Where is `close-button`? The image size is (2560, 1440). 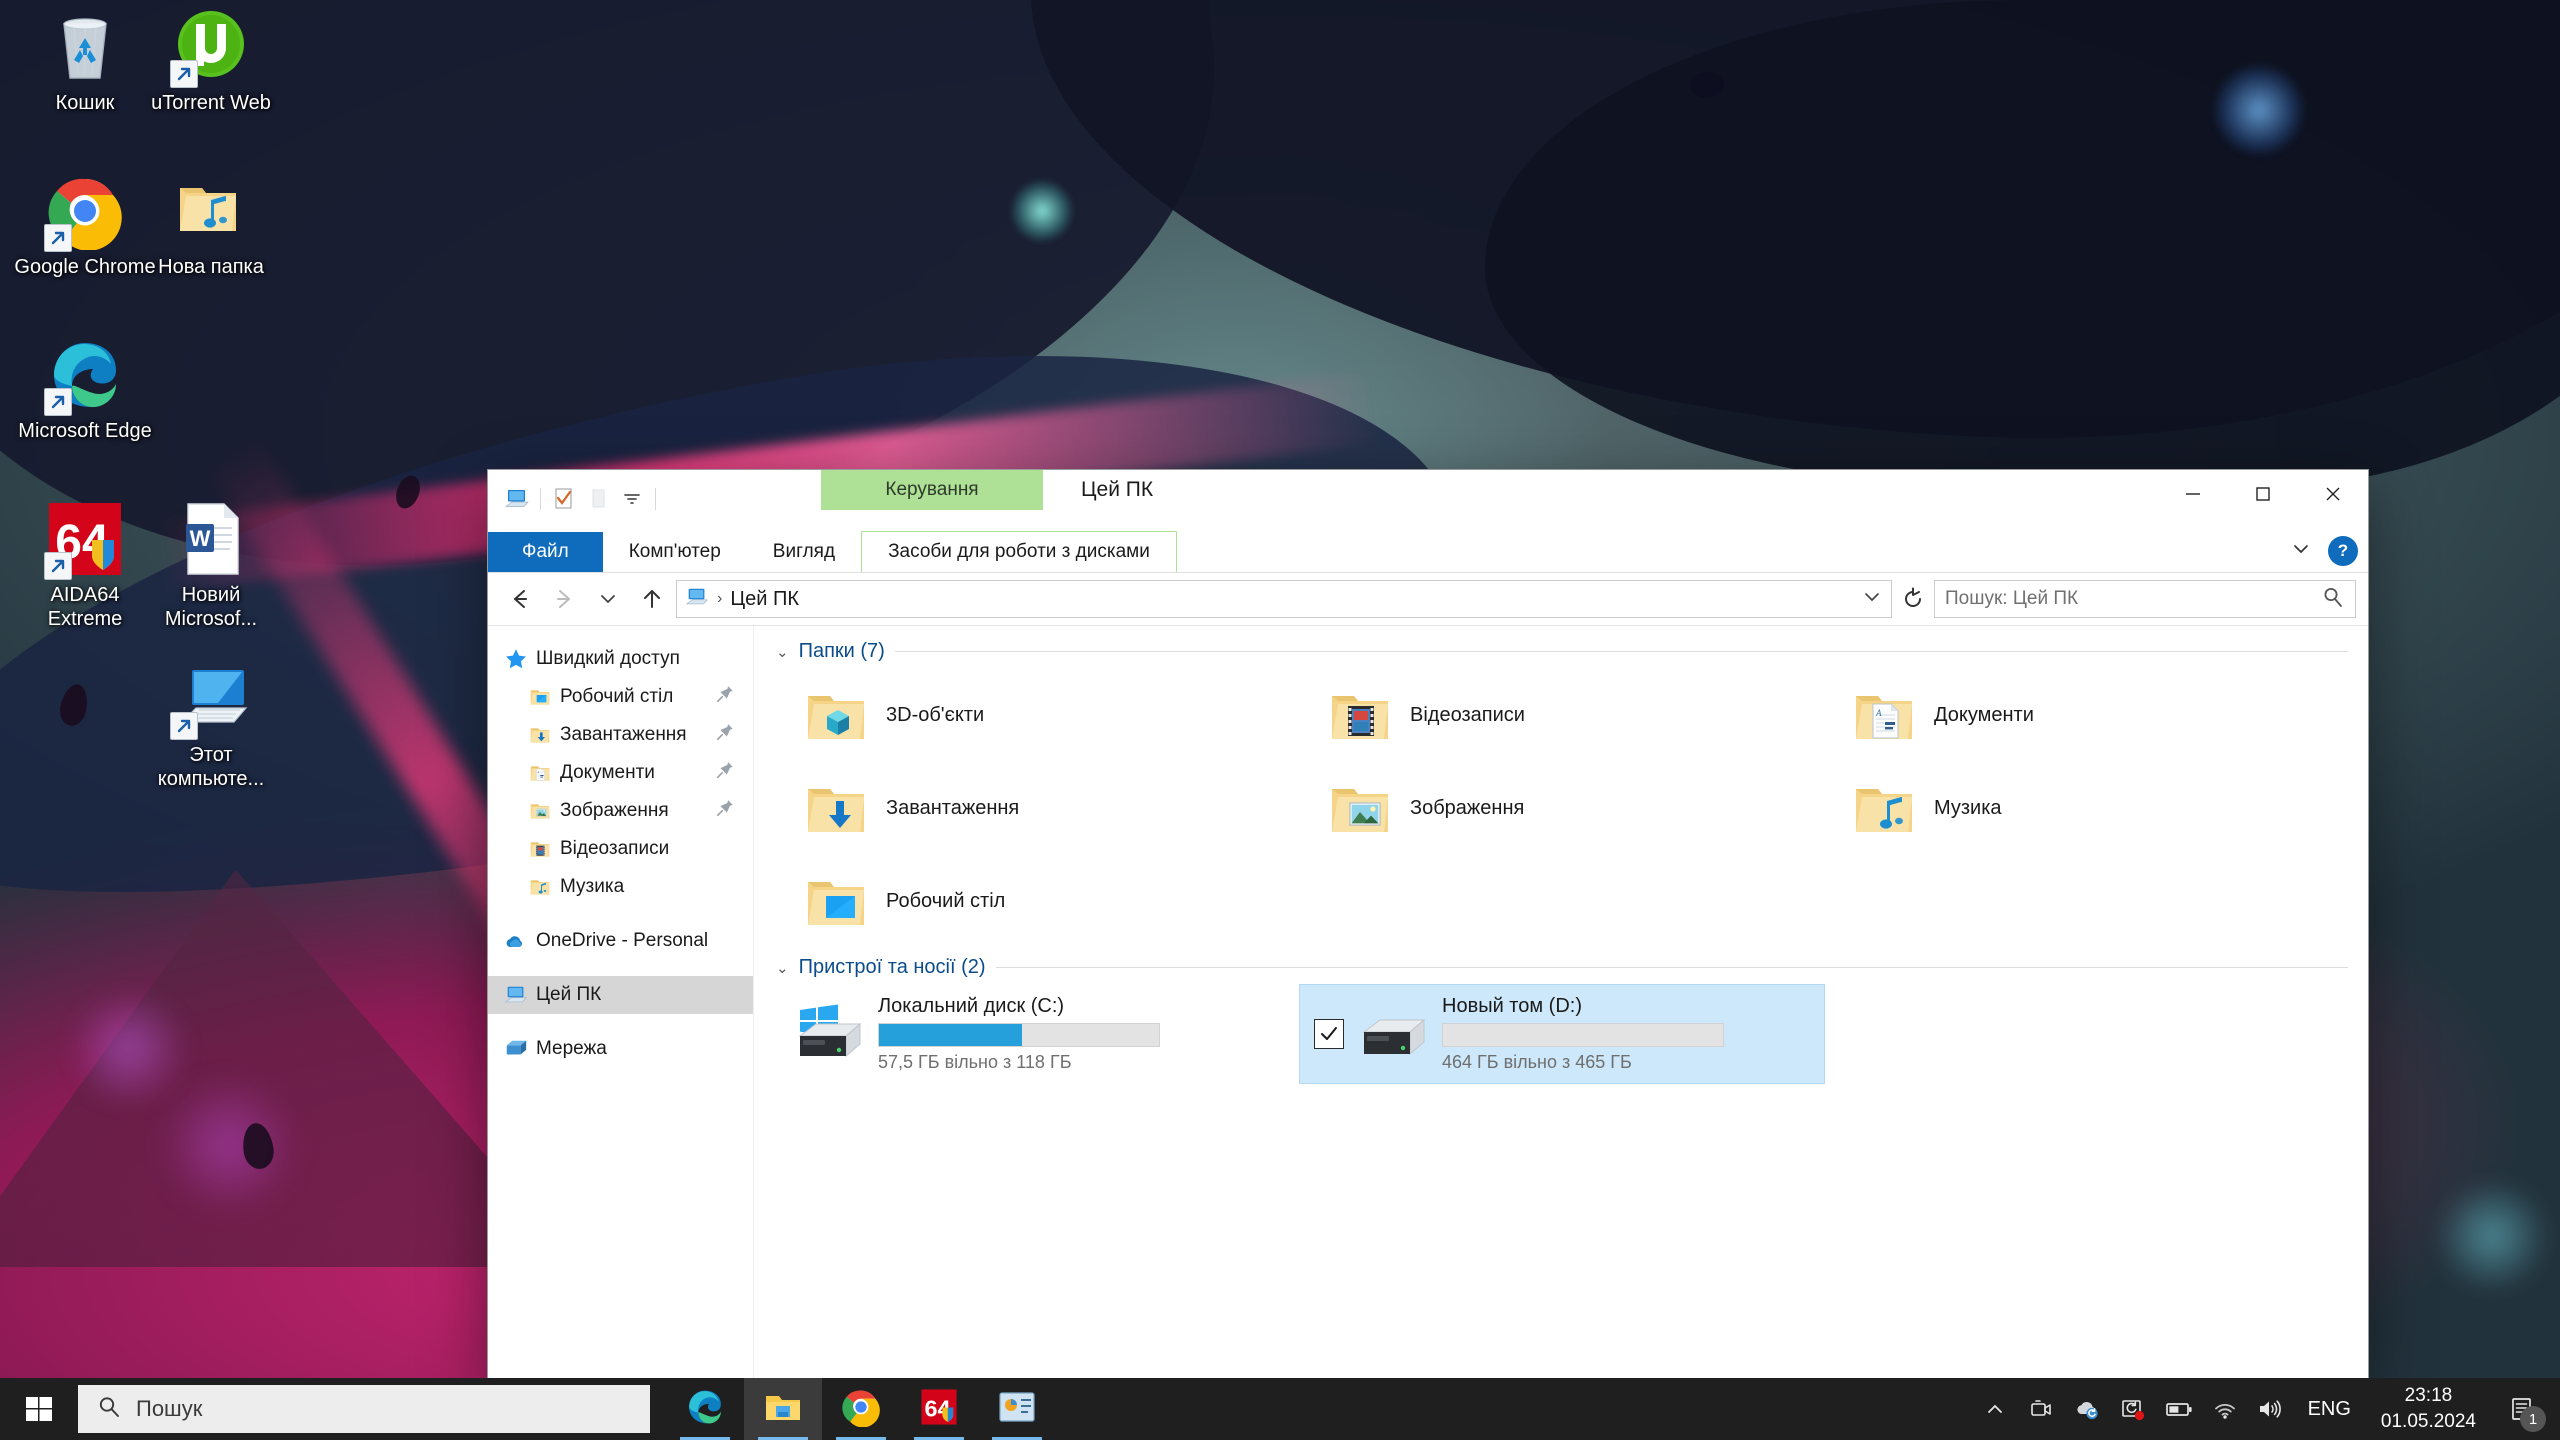 close-button is located at coordinates (2333, 494).